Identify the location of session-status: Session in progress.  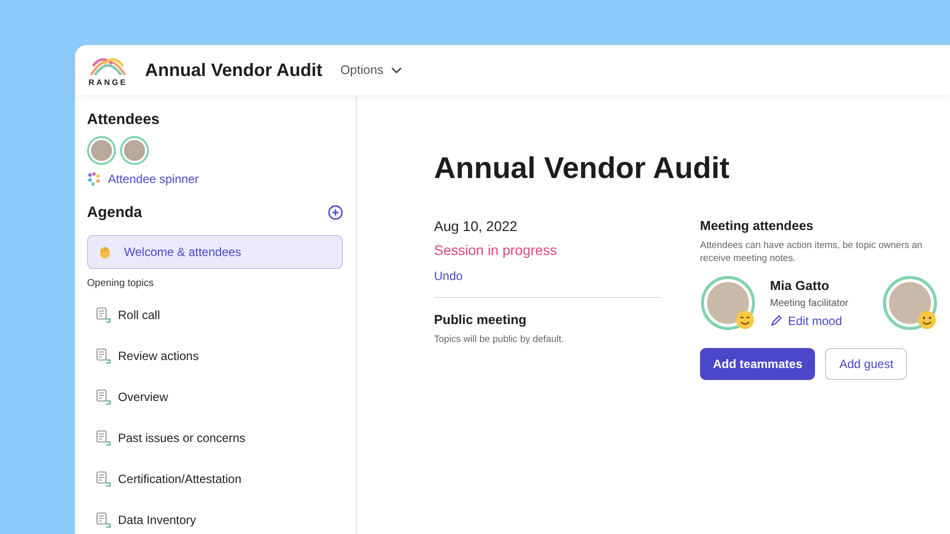
(496, 250).